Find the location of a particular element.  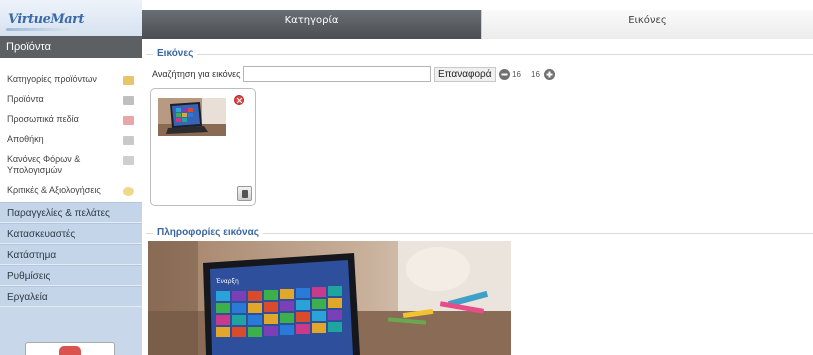

sidebar-item-shop: Κατάστημα is located at coordinates (71, 254).